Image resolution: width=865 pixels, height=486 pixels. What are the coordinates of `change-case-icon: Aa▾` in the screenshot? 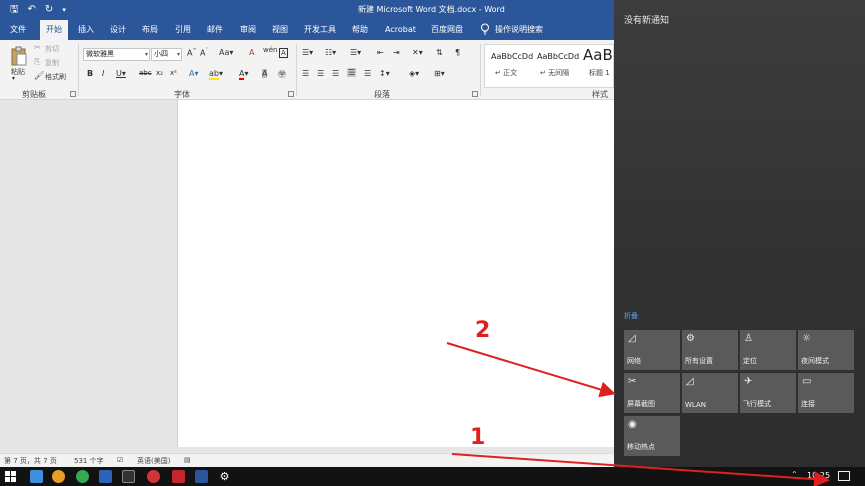 It's located at (226, 52).